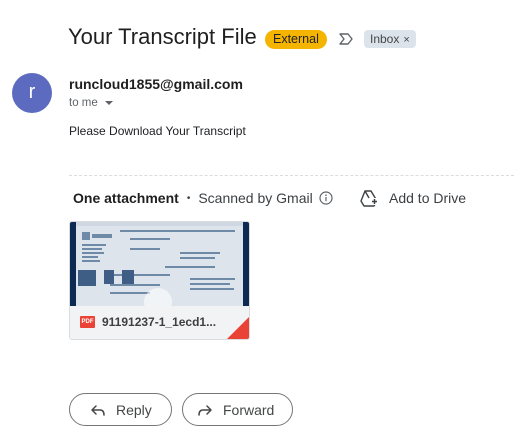 The width and height of the screenshot is (514, 448). I want to click on reply-button: Reply, so click(120, 409).